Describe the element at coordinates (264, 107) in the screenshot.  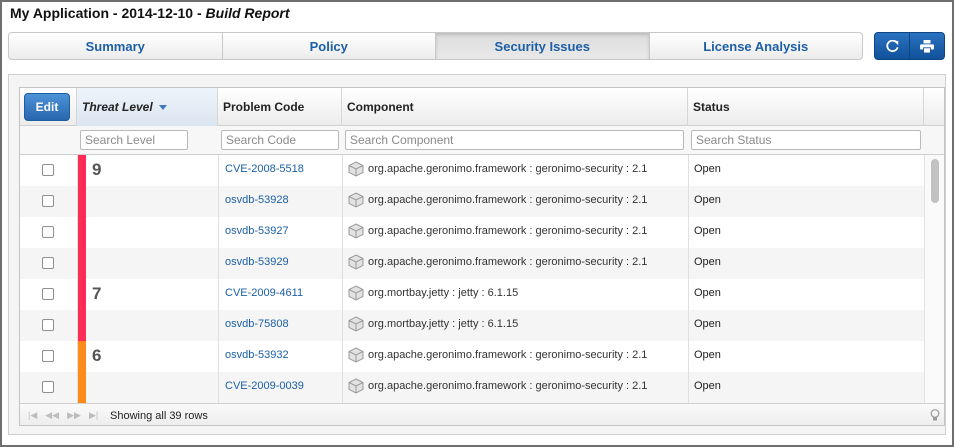
I see `header-problem-code-label: Problem Code` at that location.